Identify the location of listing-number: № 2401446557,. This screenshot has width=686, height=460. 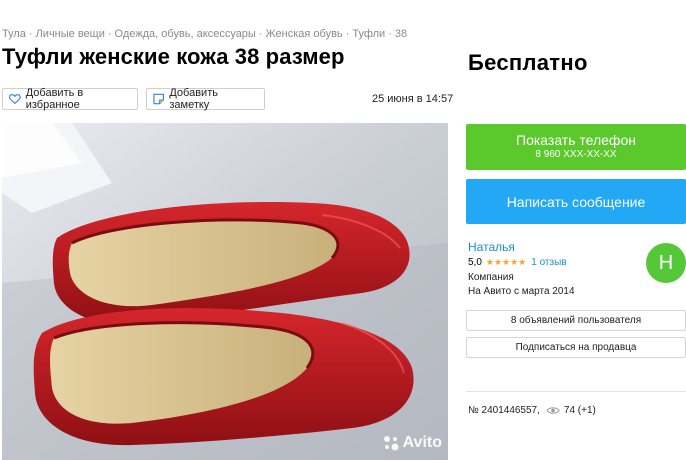
(504, 410).